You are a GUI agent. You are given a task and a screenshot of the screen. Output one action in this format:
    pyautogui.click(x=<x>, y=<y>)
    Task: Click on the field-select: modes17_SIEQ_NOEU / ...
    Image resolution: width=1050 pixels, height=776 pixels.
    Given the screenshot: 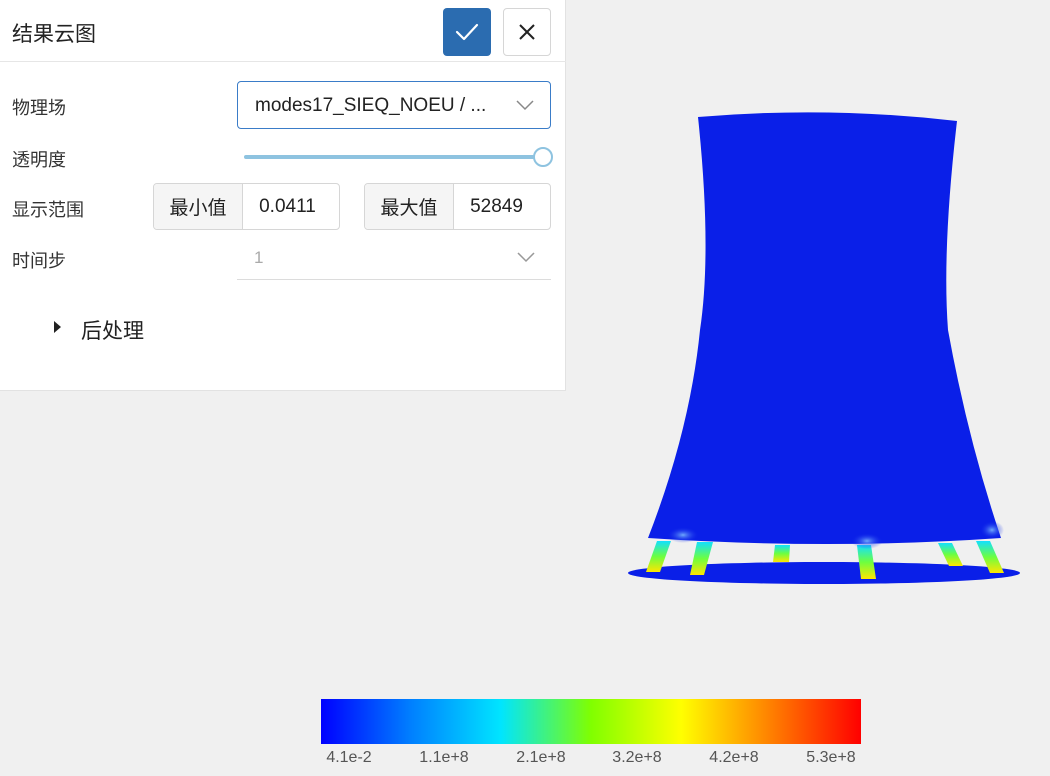 What is the action you would take?
    pyautogui.click(x=394, y=105)
    